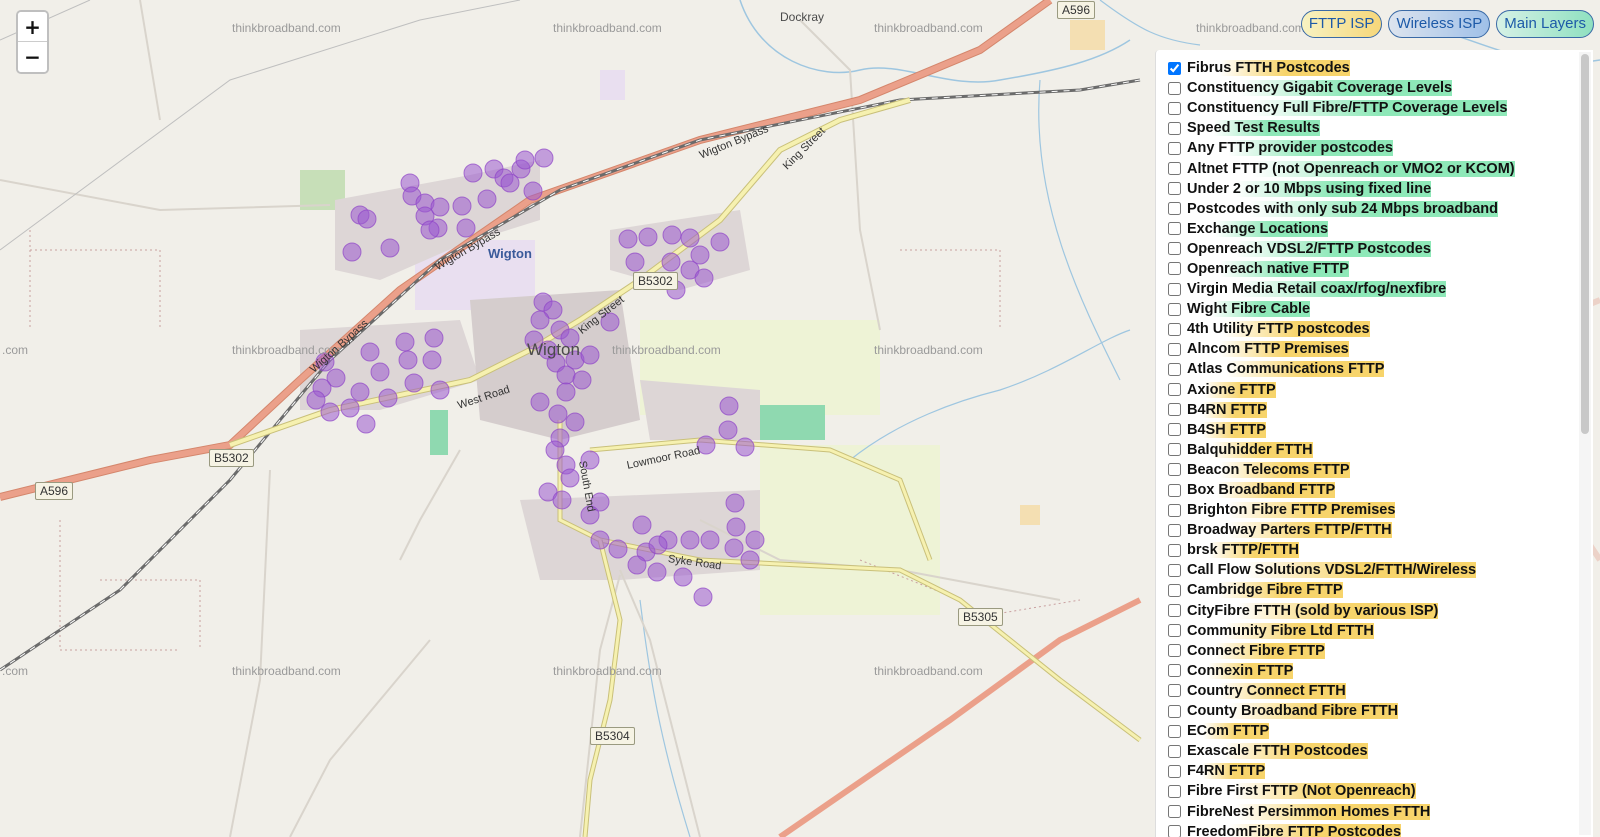  What do you see at coordinates (1362, 829) in the screenshot?
I see `layer-row: FreedomFibre FTTP Postcodes` at bounding box center [1362, 829].